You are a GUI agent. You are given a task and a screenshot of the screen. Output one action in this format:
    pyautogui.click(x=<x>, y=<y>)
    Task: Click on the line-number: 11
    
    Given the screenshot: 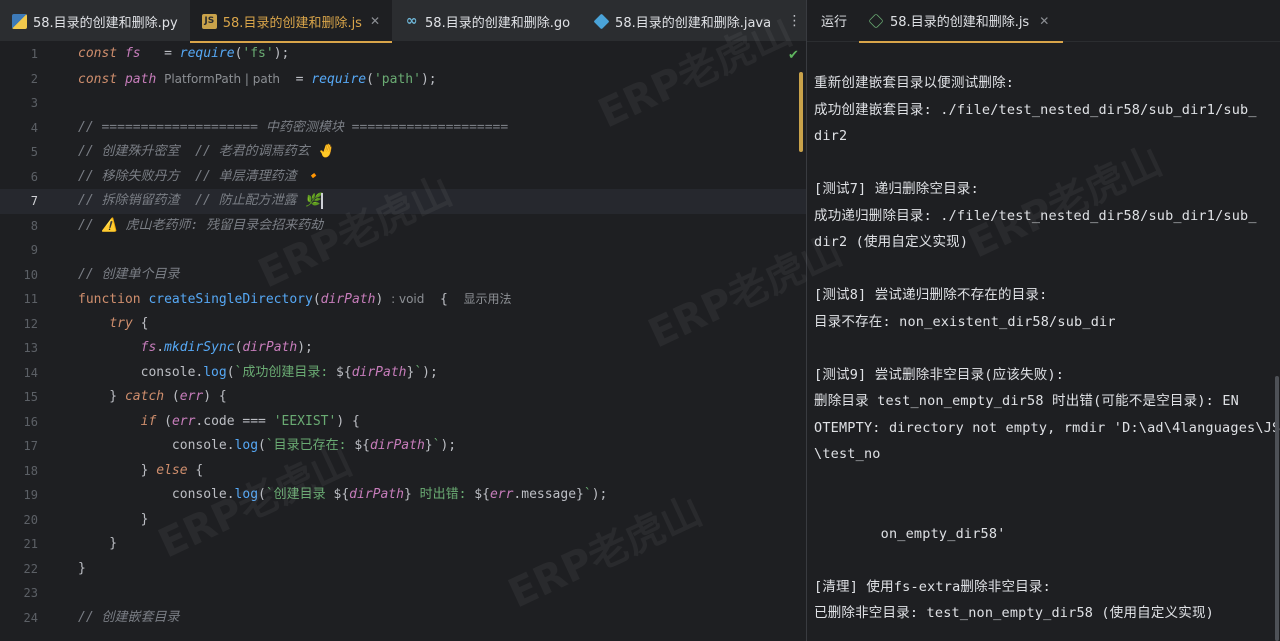 What is the action you would take?
    pyautogui.click(x=30, y=299)
    